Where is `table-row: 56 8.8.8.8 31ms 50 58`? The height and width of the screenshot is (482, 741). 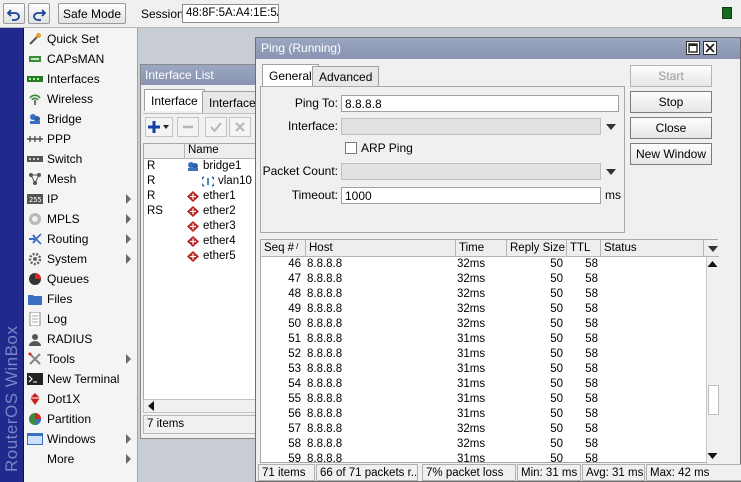 table-row: 56 8.8.8.8 31ms 50 58 is located at coordinates (484, 415).